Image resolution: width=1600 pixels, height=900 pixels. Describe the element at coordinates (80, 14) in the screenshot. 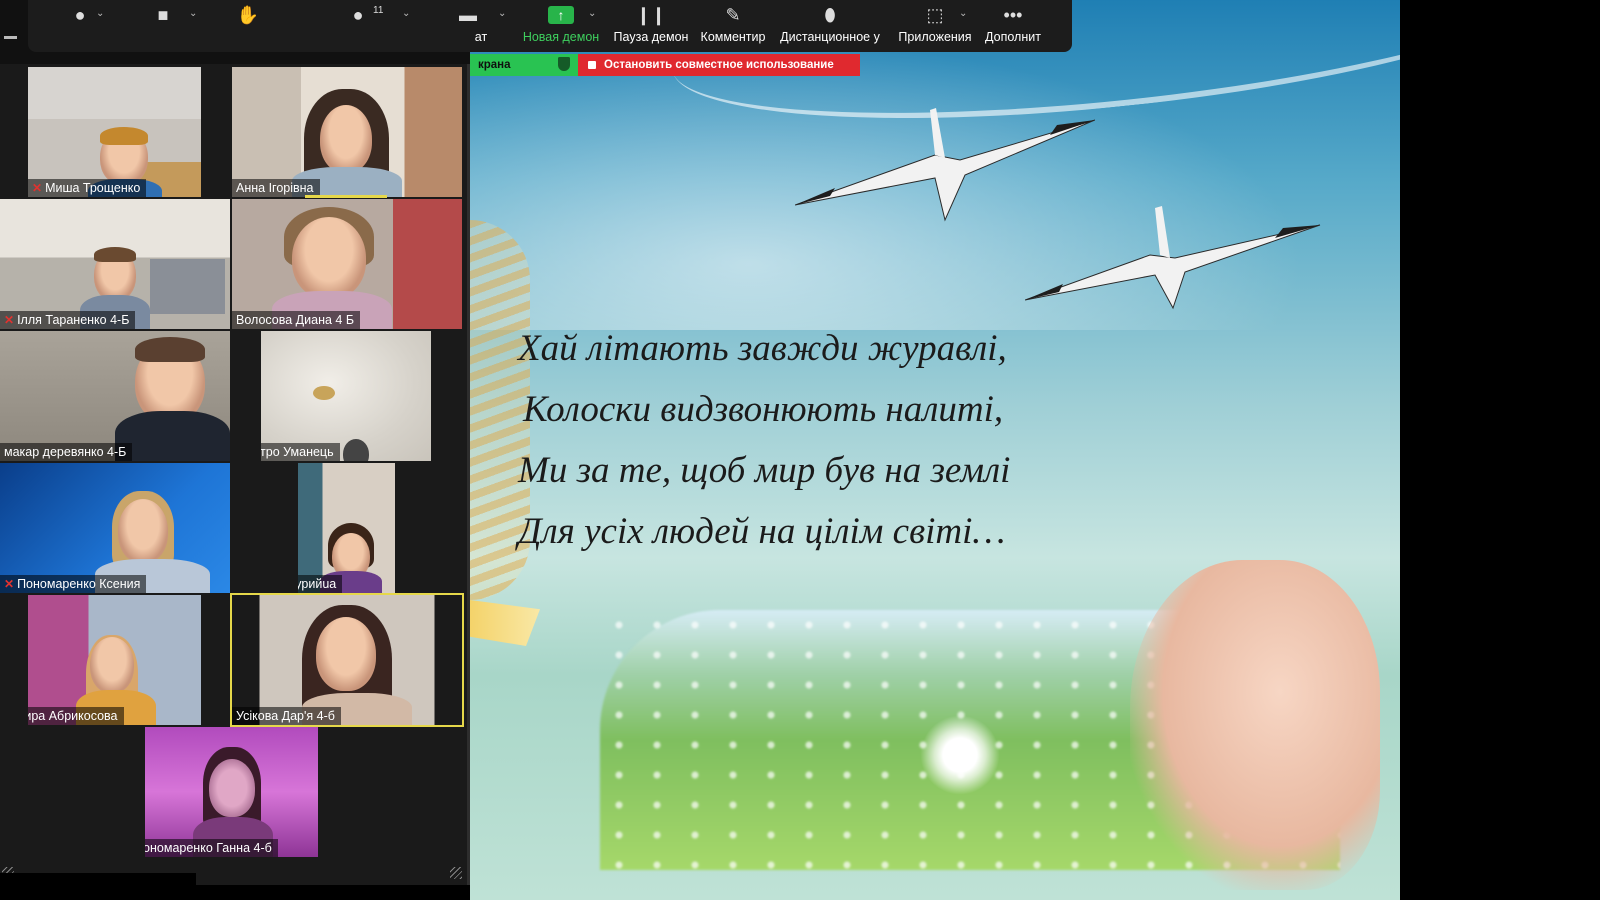

I see `microphone-icon: ●` at that location.